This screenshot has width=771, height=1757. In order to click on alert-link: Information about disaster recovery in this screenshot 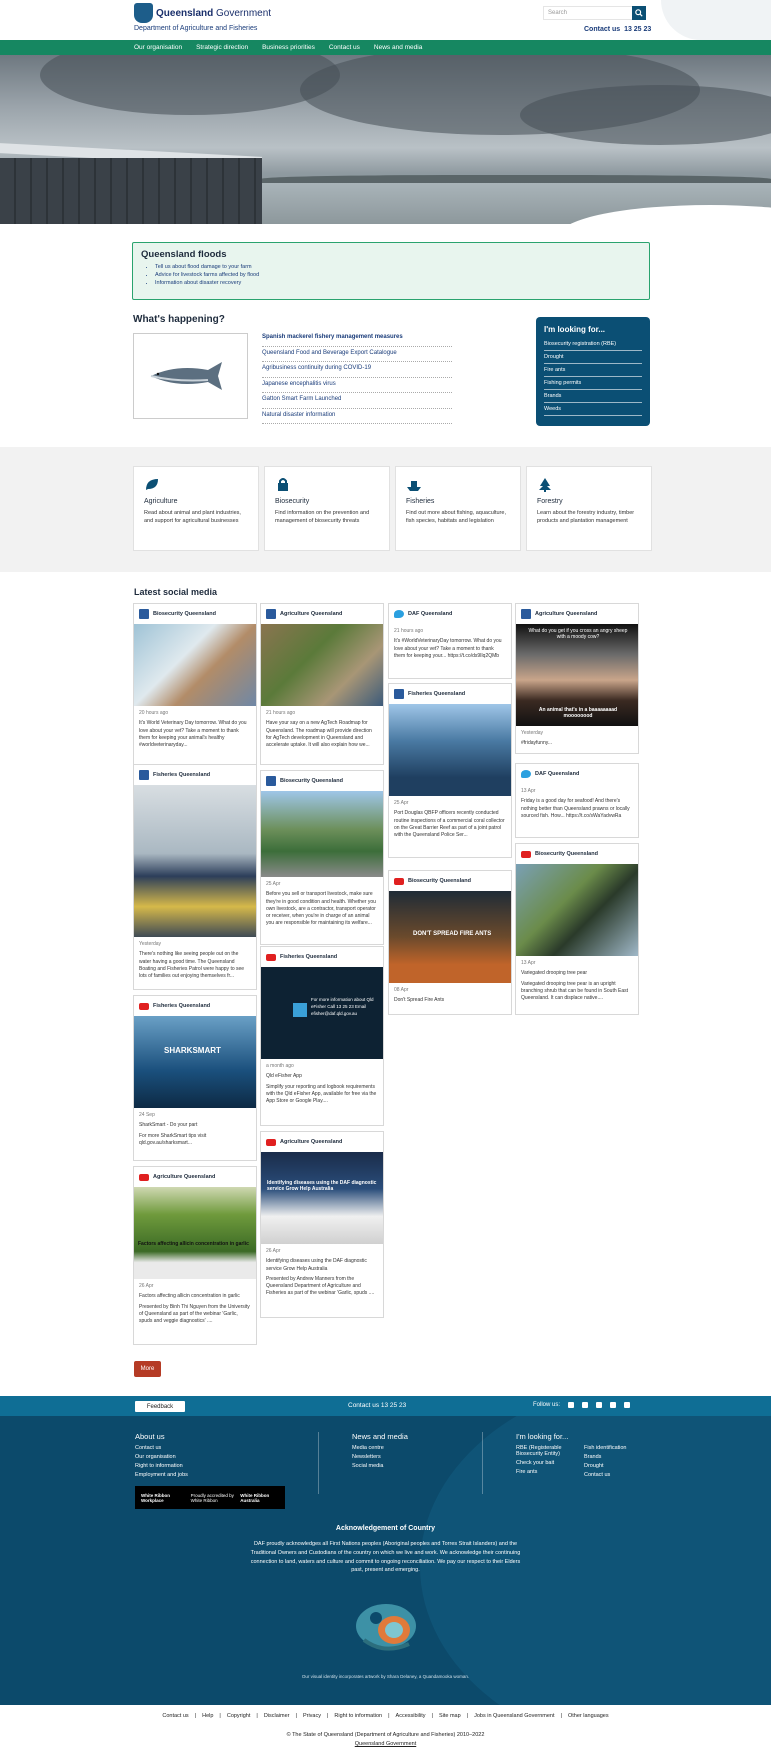, I will do `click(398, 283)`.